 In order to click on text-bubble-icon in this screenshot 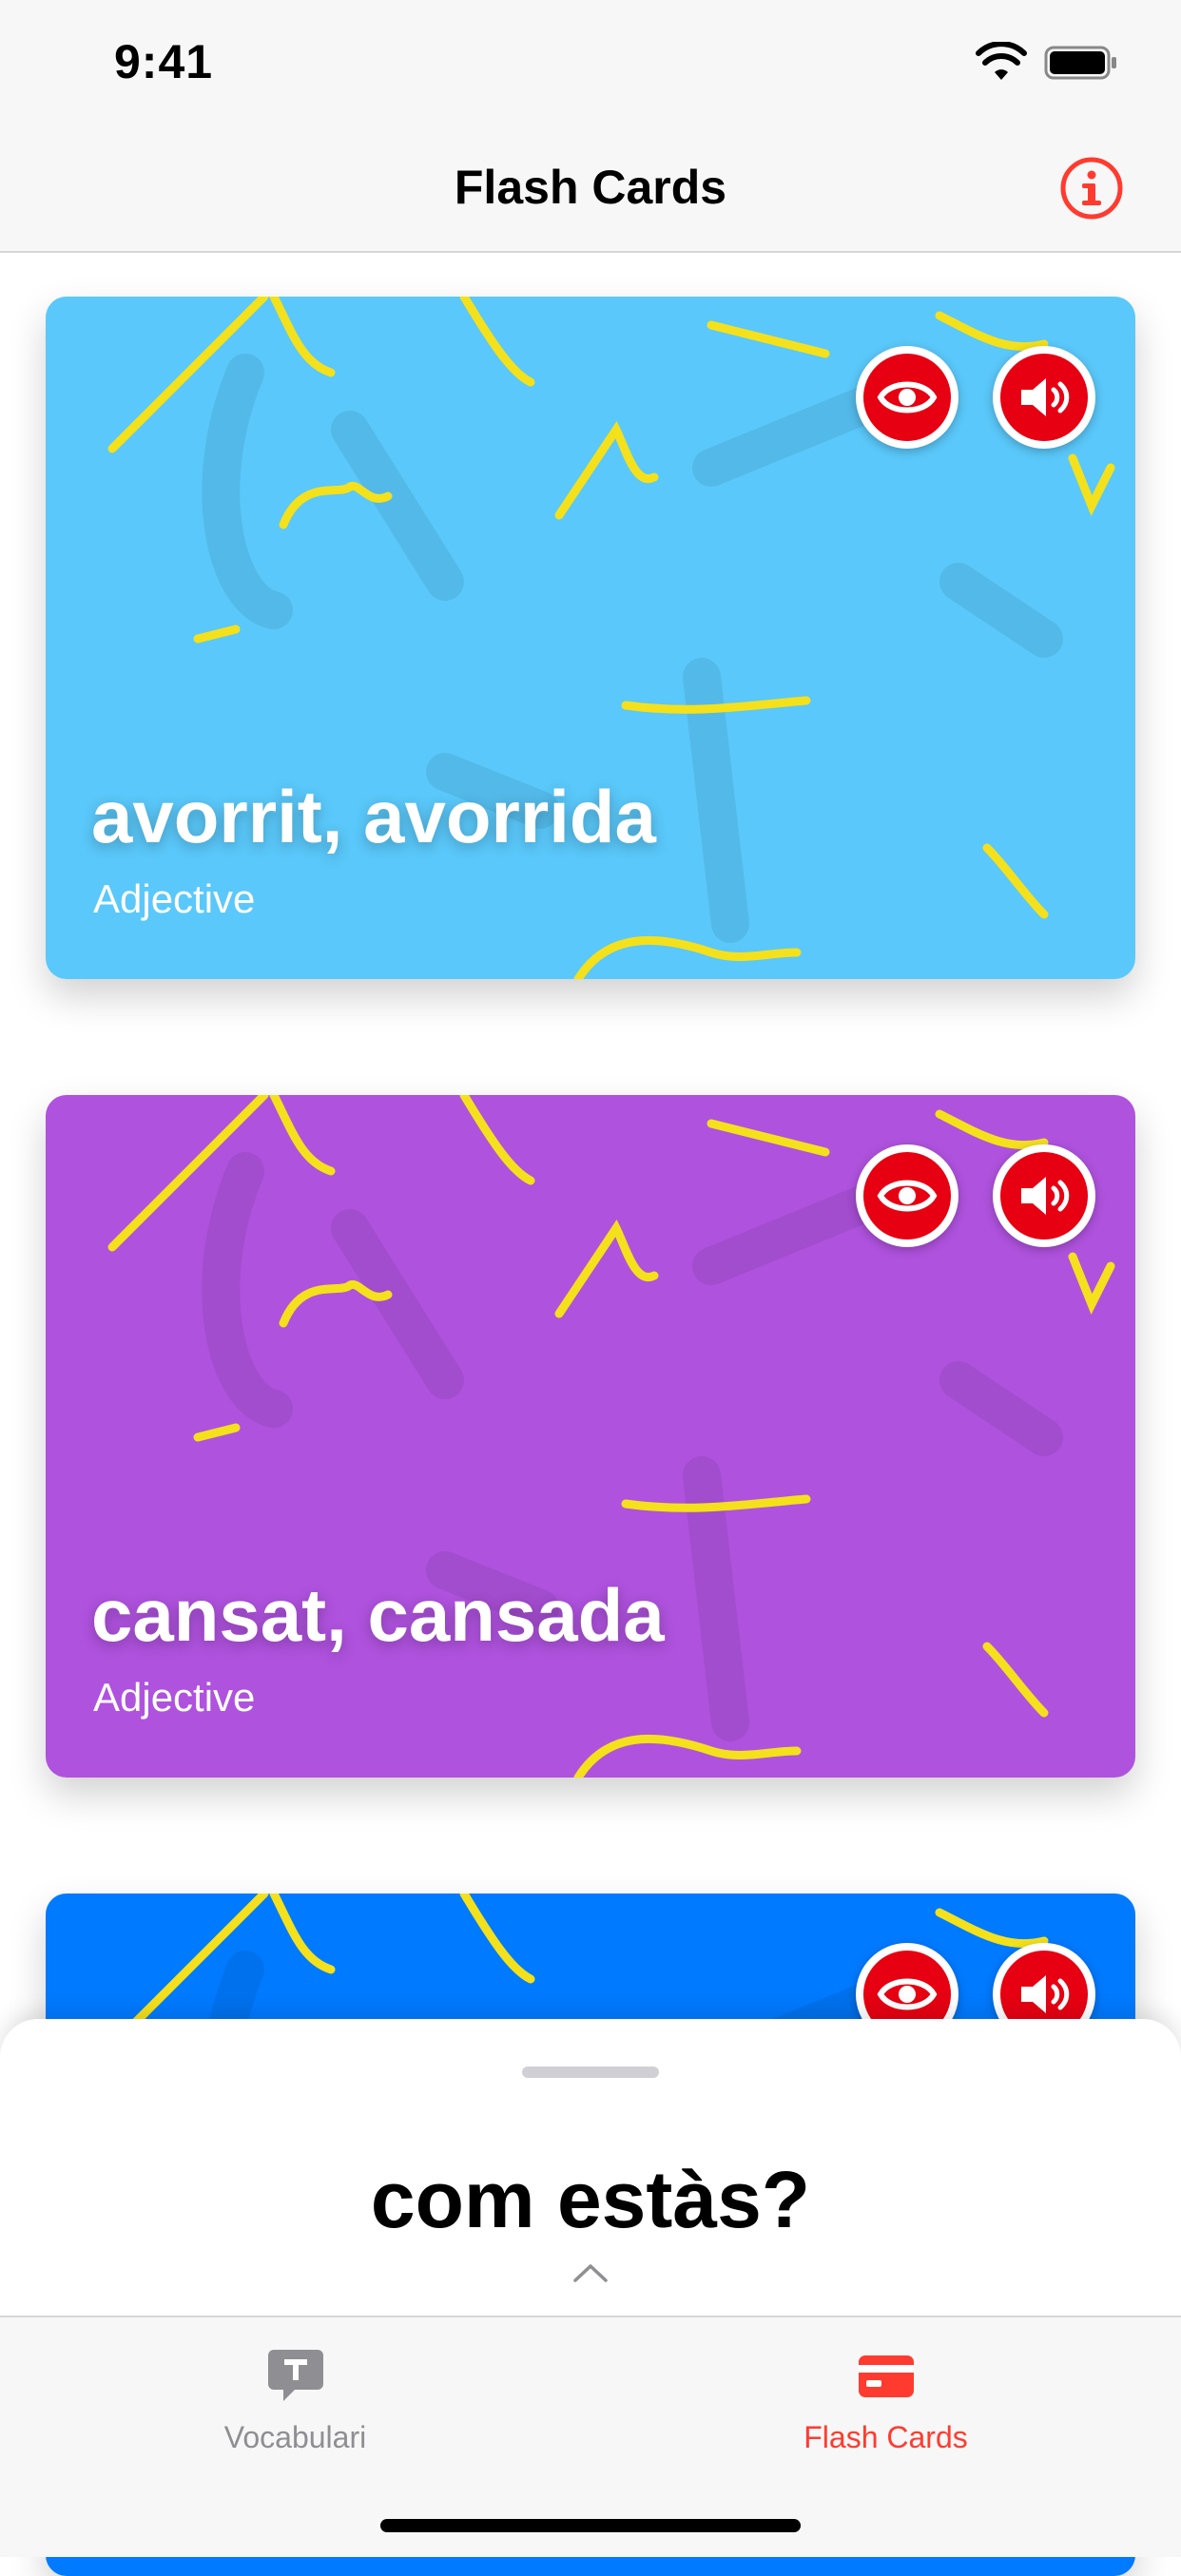, I will do `click(295, 2375)`.